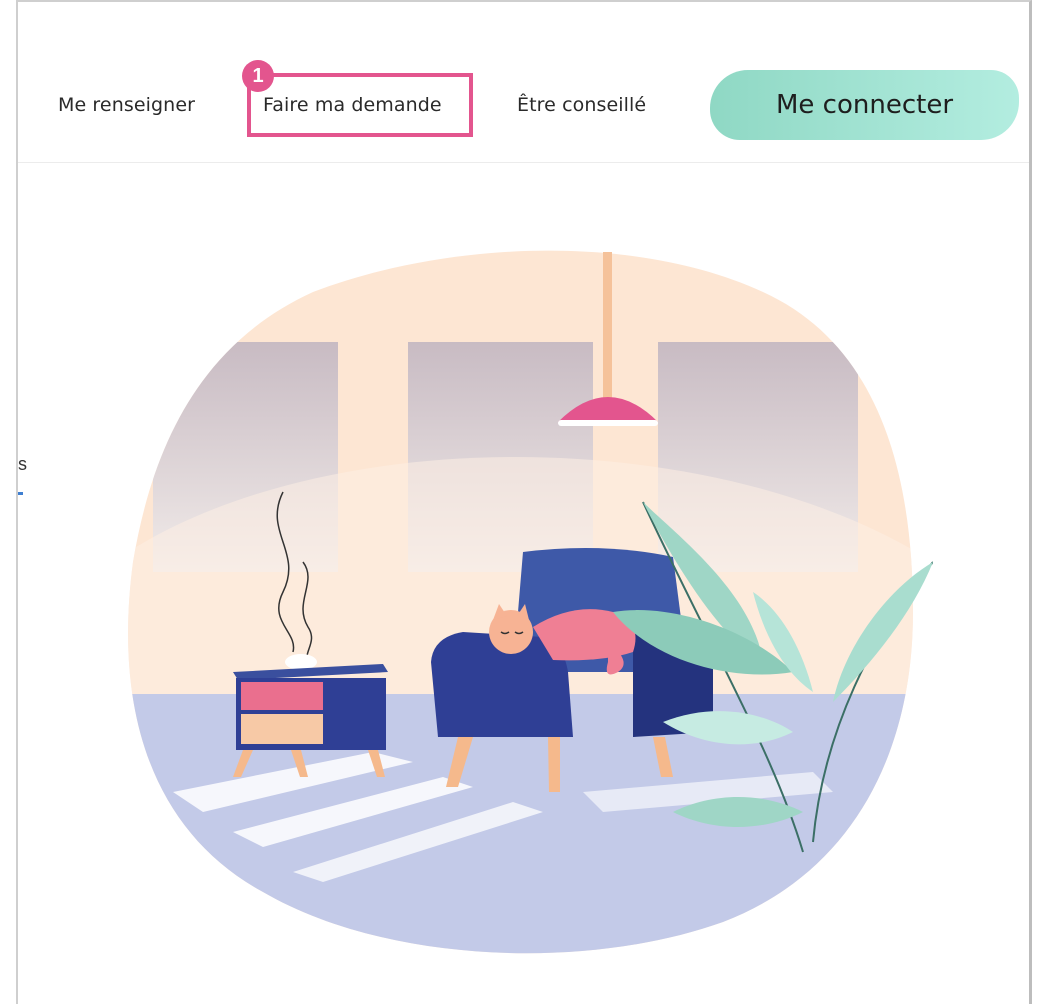 The image size is (1039, 1004). What do you see at coordinates (22, 464) in the screenshot?
I see `cut-off-text: s` at bounding box center [22, 464].